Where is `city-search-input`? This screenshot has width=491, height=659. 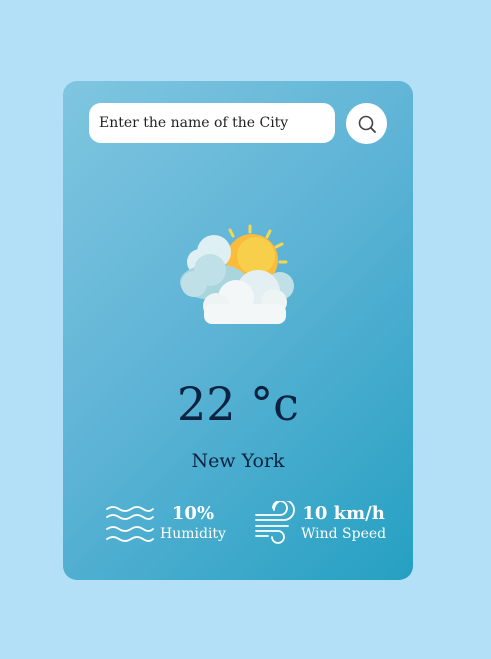 city-search-input is located at coordinates (212, 123).